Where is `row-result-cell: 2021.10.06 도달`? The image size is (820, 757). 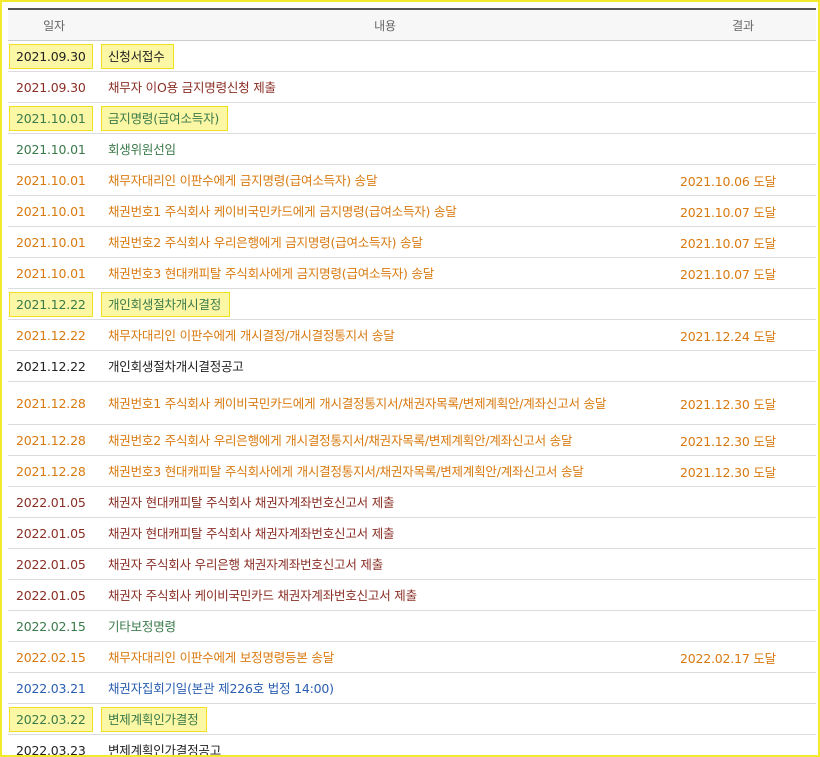
row-result-cell: 2021.10.06 도달 is located at coordinates (743, 180).